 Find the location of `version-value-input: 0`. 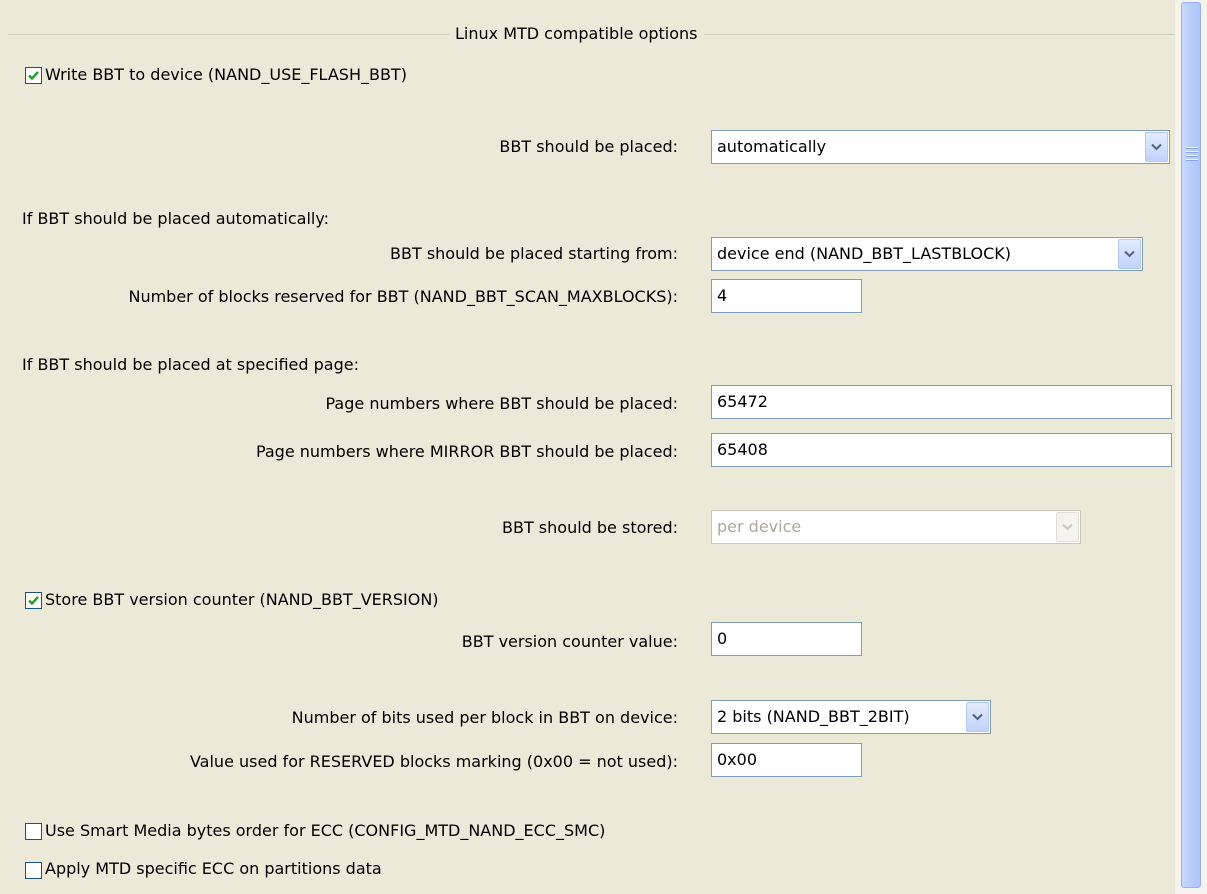

version-value-input: 0 is located at coordinates (786, 639).